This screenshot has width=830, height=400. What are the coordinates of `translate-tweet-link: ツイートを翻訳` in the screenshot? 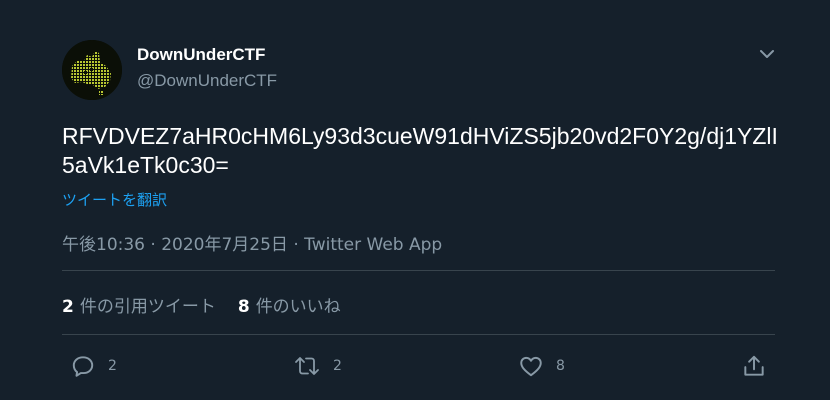 It's located at (114, 199).